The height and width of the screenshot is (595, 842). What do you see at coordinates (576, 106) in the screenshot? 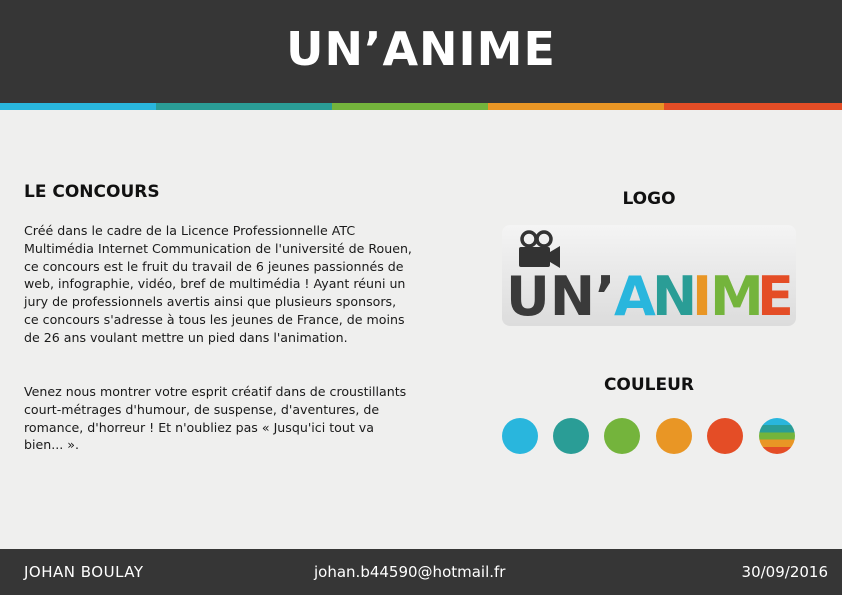
I see `color-stripe-orange` at bounding box center [576, 106].